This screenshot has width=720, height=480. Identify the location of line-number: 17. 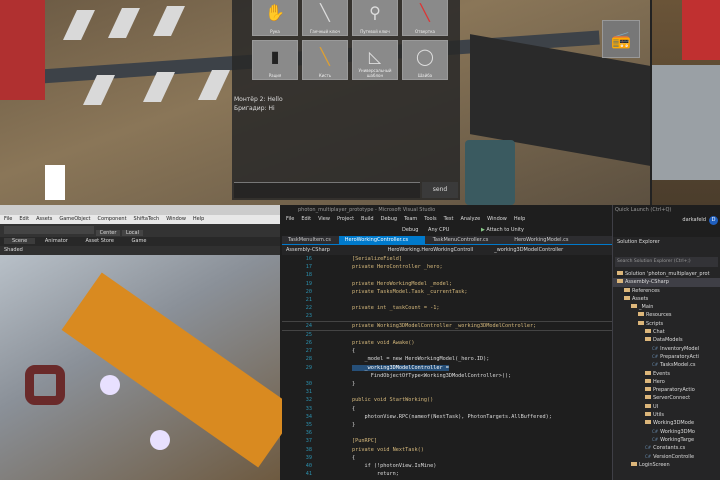
(308, 267).